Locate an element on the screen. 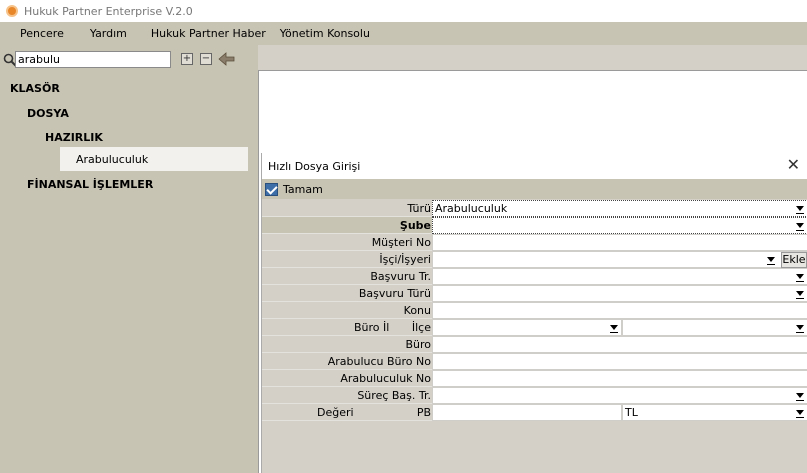 The height and width of the screenshot is (473, 807). basvuru-tr-date is located at coordinates (619, 276).